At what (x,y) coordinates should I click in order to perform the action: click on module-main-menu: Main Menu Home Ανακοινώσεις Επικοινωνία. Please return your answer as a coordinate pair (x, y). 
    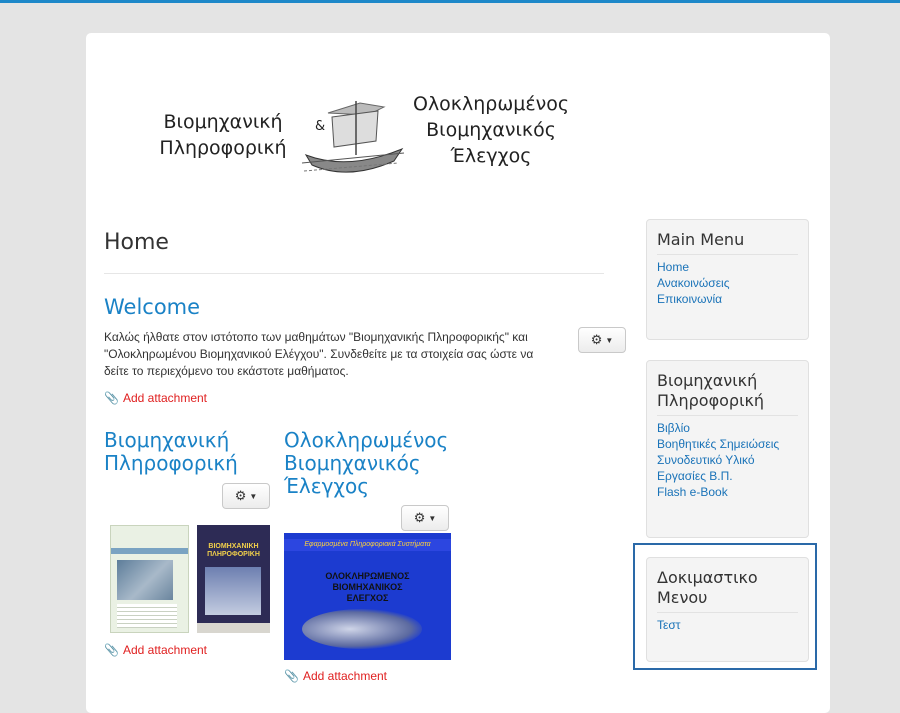
    Looking at the image, I should click on (727, 279).